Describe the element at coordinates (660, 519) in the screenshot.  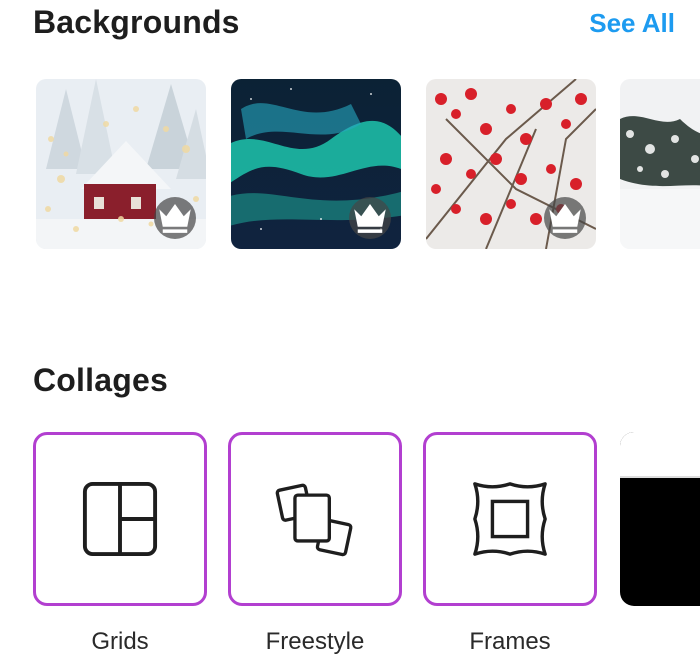
I see `collage-option-partial` at that location.